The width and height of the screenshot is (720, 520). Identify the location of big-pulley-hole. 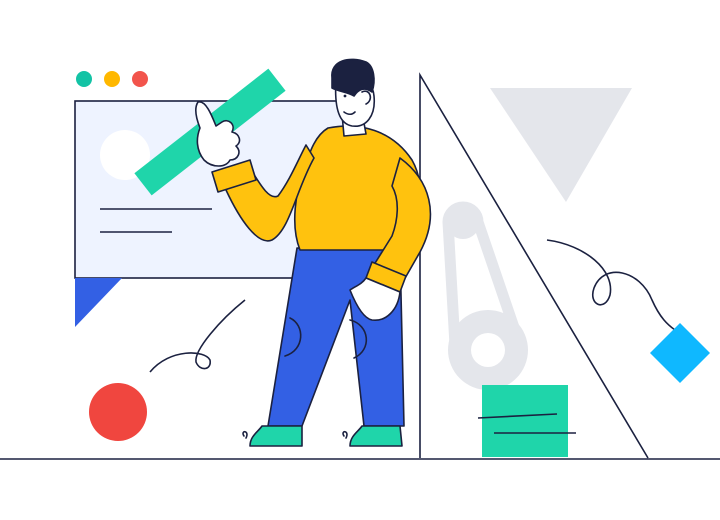
(488, 350).